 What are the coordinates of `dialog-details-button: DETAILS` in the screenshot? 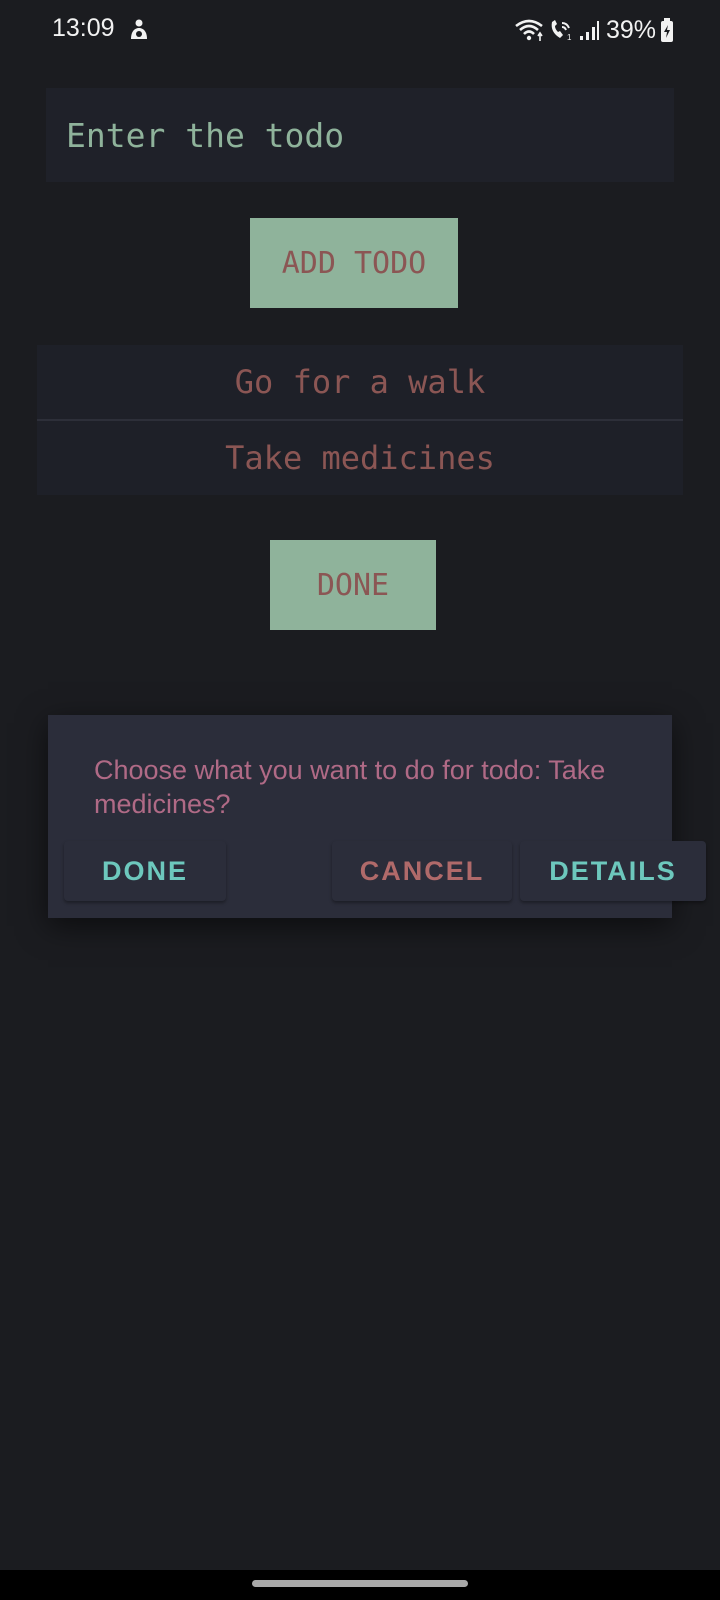 It's located at (613, 871).